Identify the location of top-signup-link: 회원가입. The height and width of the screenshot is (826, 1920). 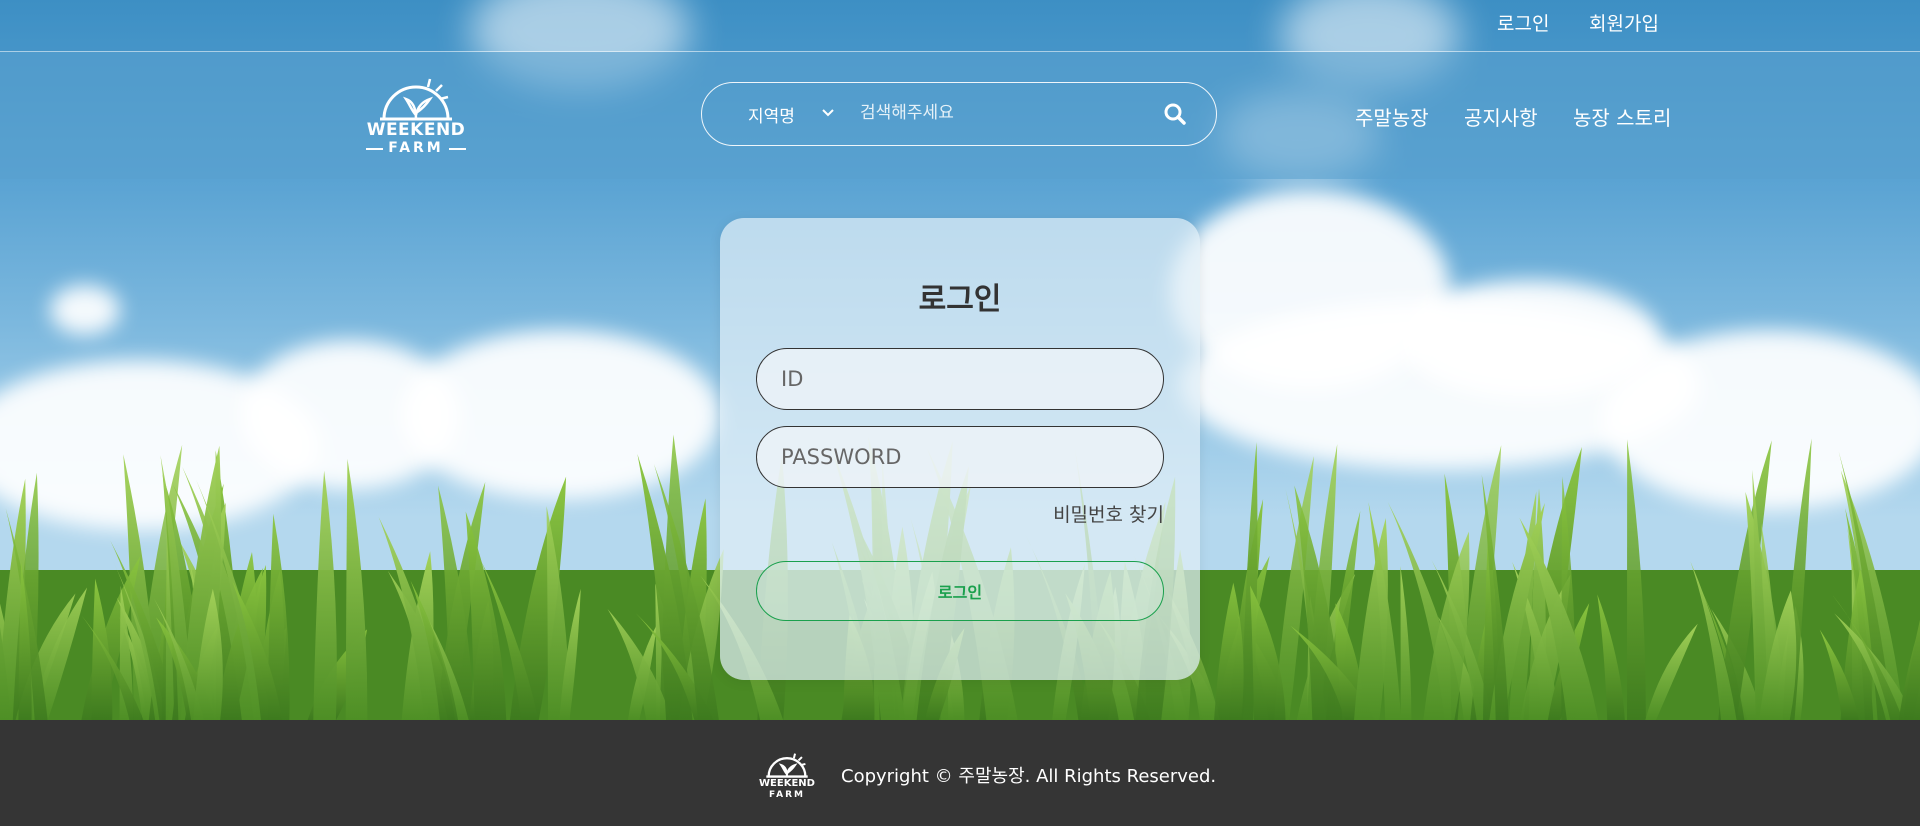
(1624, 22).